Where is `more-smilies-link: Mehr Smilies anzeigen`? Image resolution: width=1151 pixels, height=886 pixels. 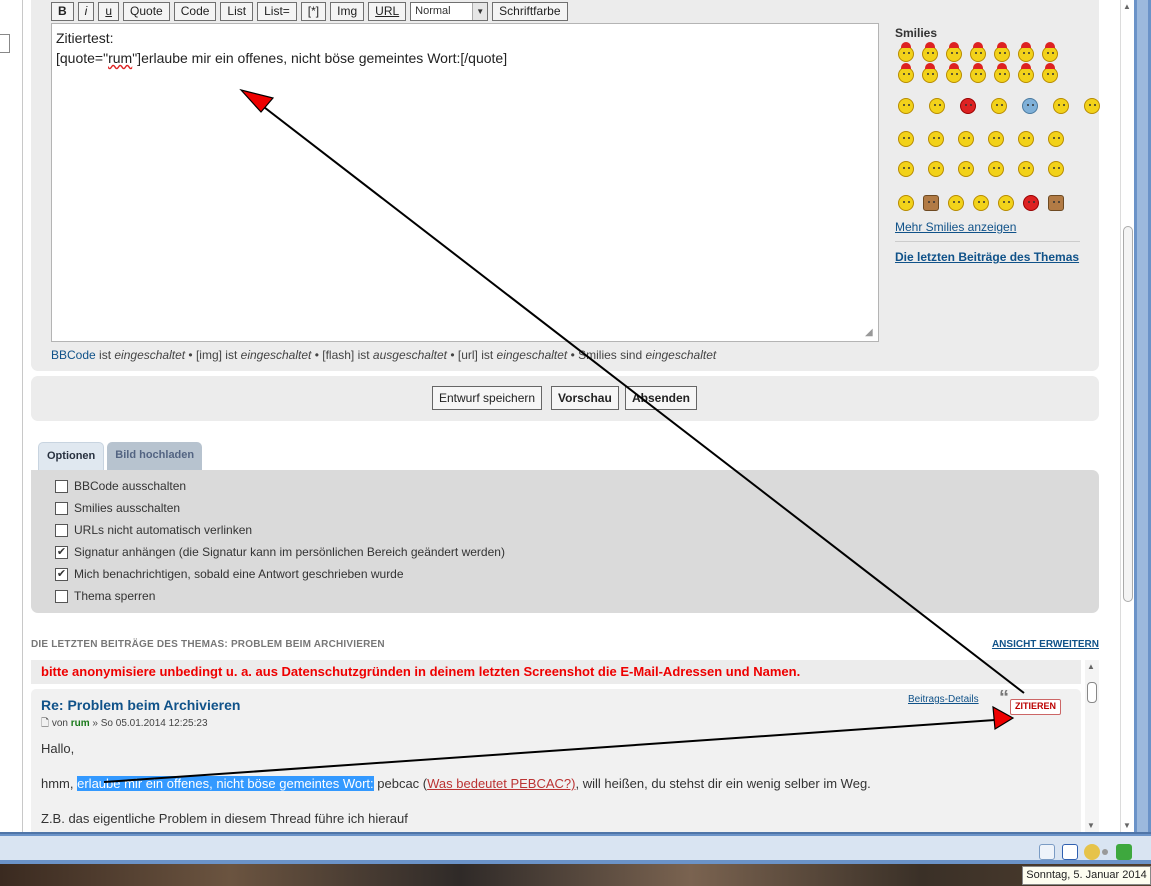
more-smilies-link: Mehr Smilies anzeigen is located at coordinates (955, 227).